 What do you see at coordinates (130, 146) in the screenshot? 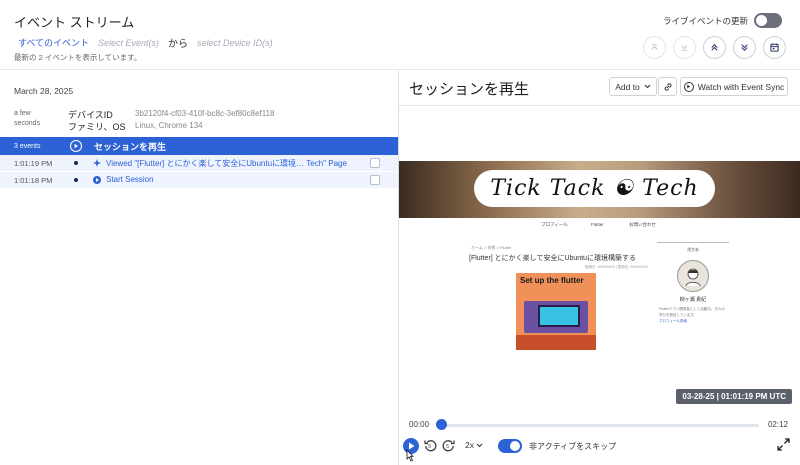
I see `session-replay-title: セッションを再生` at bounding box center [130, 146].